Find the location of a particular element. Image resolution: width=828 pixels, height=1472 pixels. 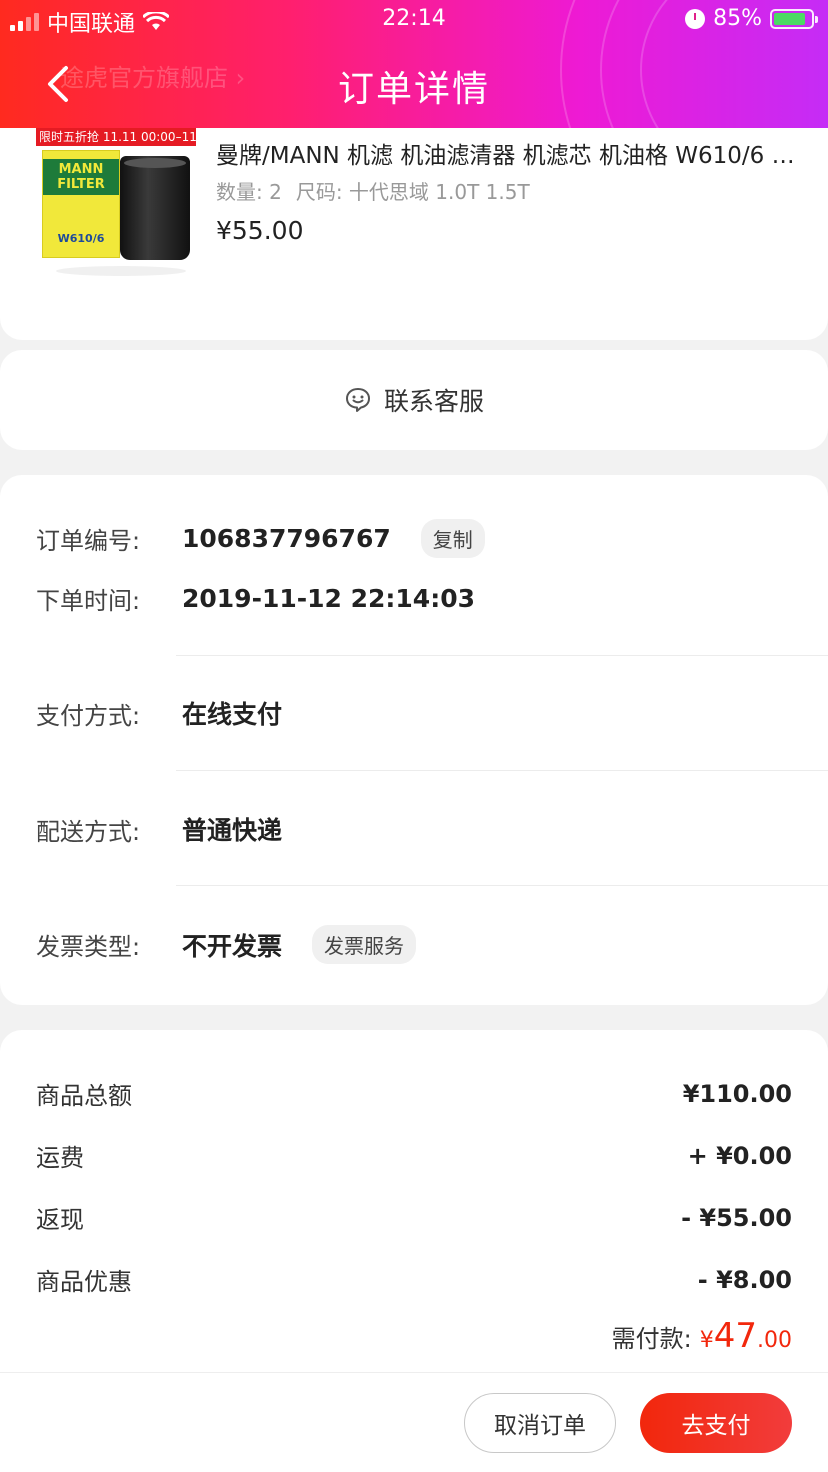

image-shadow is located at coordinates (121, 271).